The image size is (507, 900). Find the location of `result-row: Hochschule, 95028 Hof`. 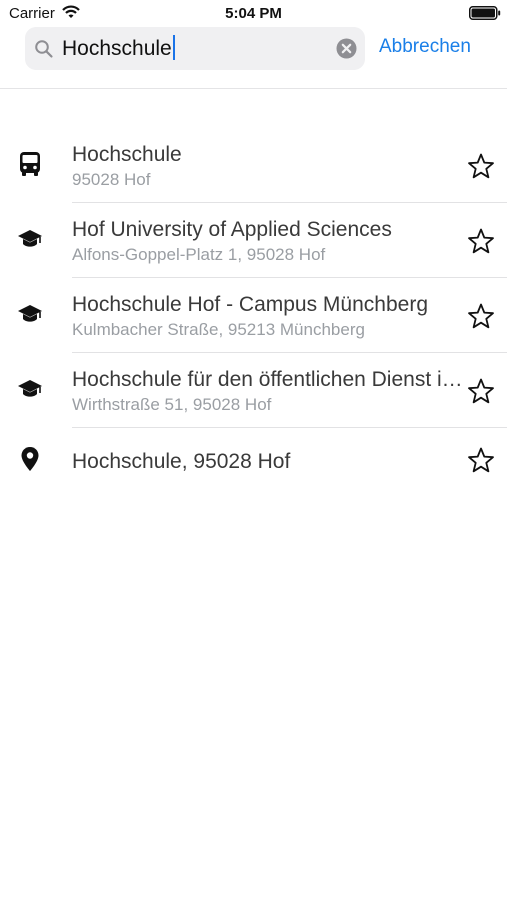

result-row: Hochschule, 95028 Hof is located at coordinates (253, 465).